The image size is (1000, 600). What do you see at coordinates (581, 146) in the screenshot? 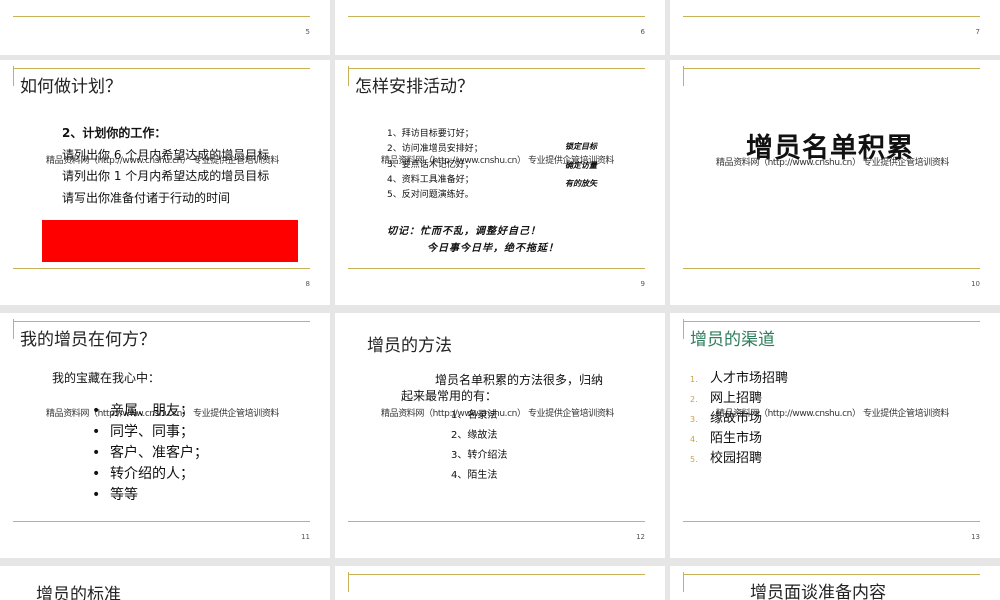
I see `side-note: 锁定目标` at bounding box center [581, 146].